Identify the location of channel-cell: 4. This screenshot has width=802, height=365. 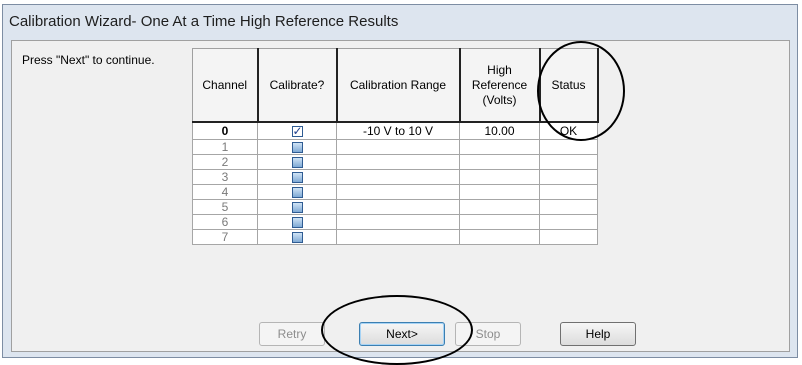
(225, 192).